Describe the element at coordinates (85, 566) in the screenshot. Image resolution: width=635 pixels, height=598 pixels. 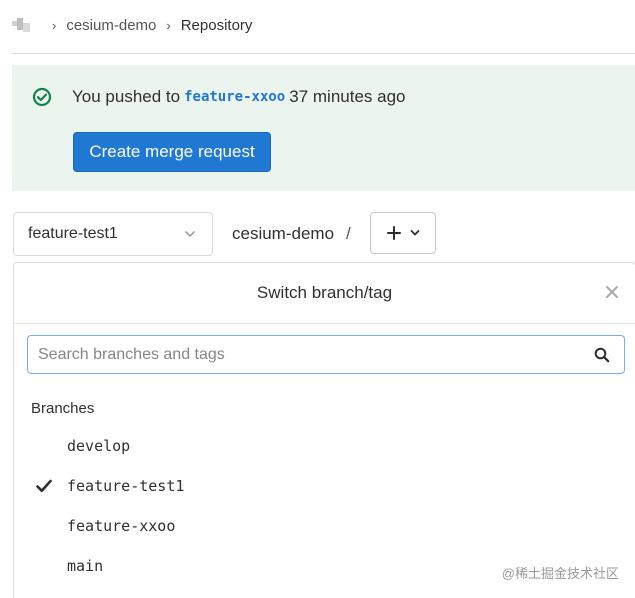
I see `branch-name: main` at that location.